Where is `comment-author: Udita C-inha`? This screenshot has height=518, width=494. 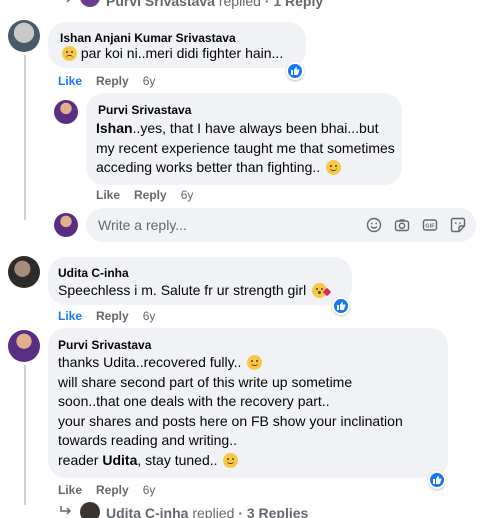 comment-author: Udita C-inha is located at coordinates (93, 273).